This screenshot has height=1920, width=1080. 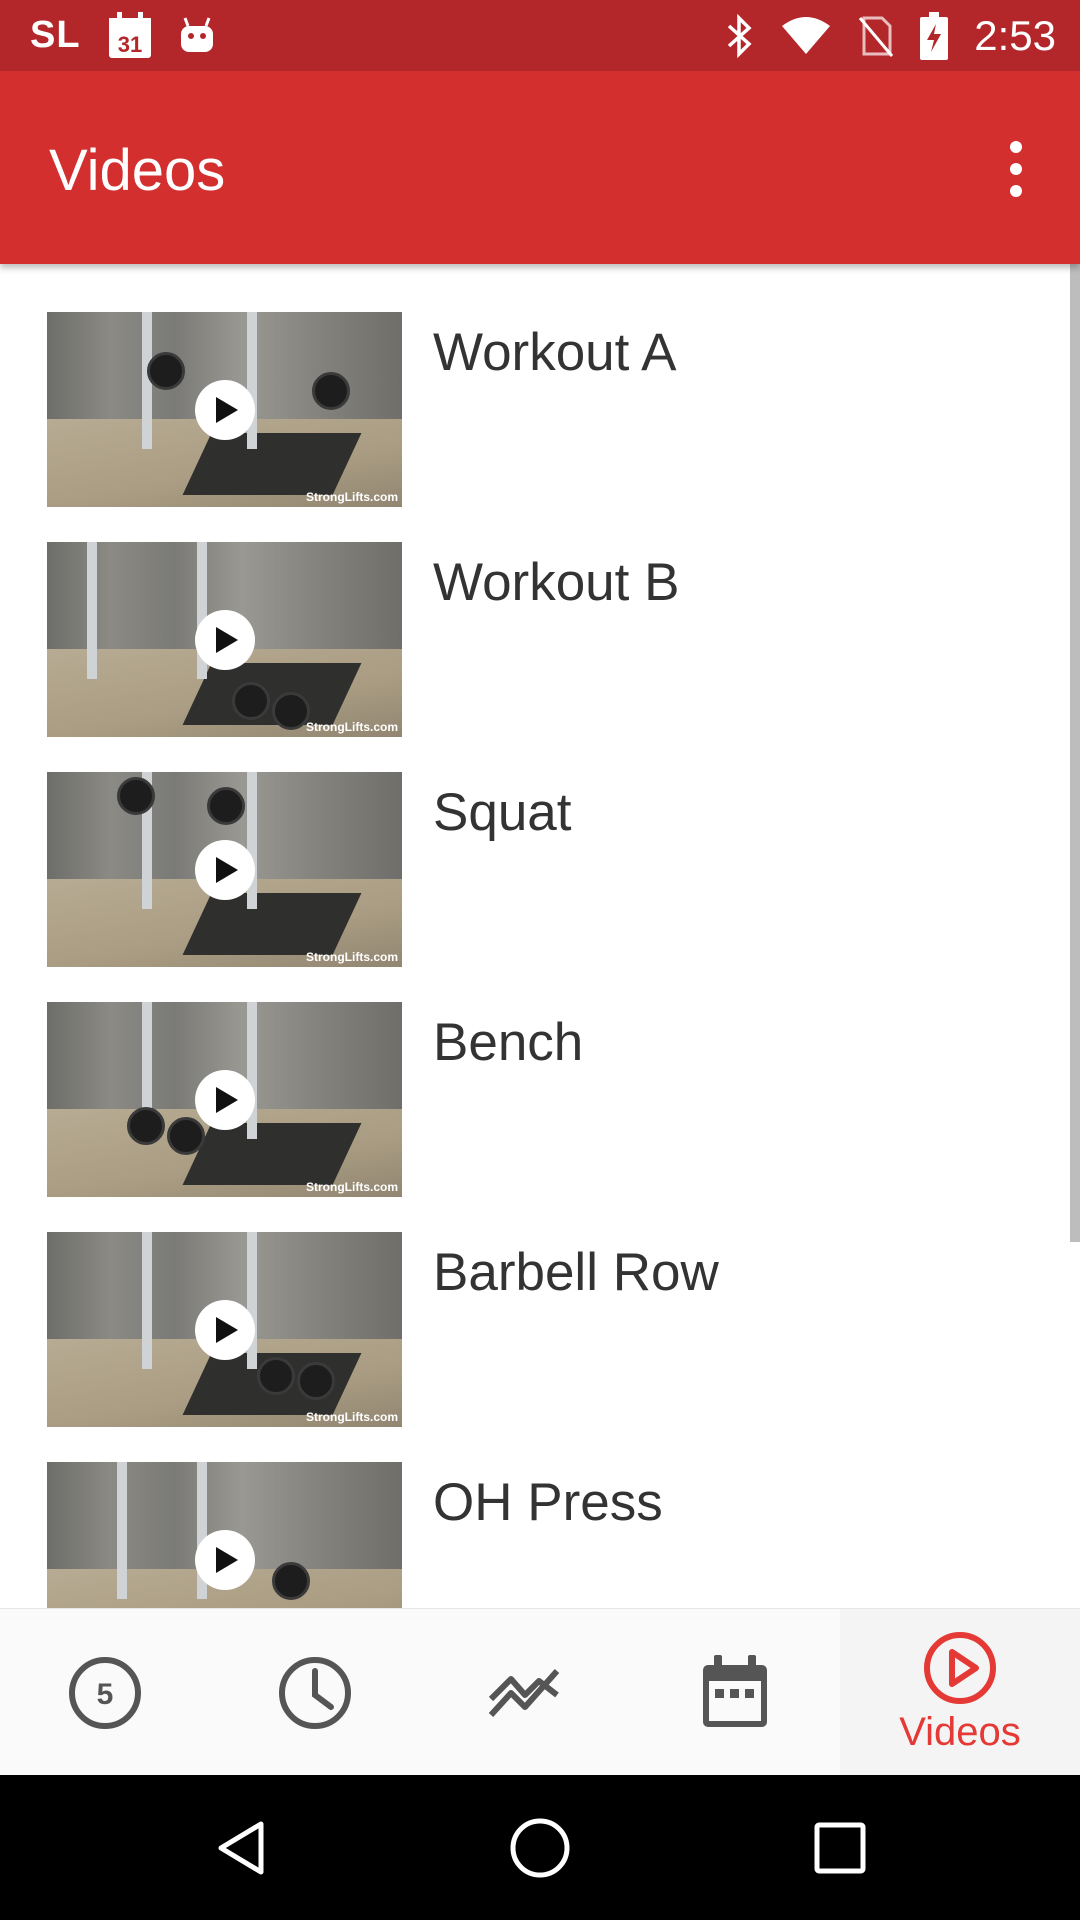 I want to click on calendar-icon, so click(x=735, y=1690).